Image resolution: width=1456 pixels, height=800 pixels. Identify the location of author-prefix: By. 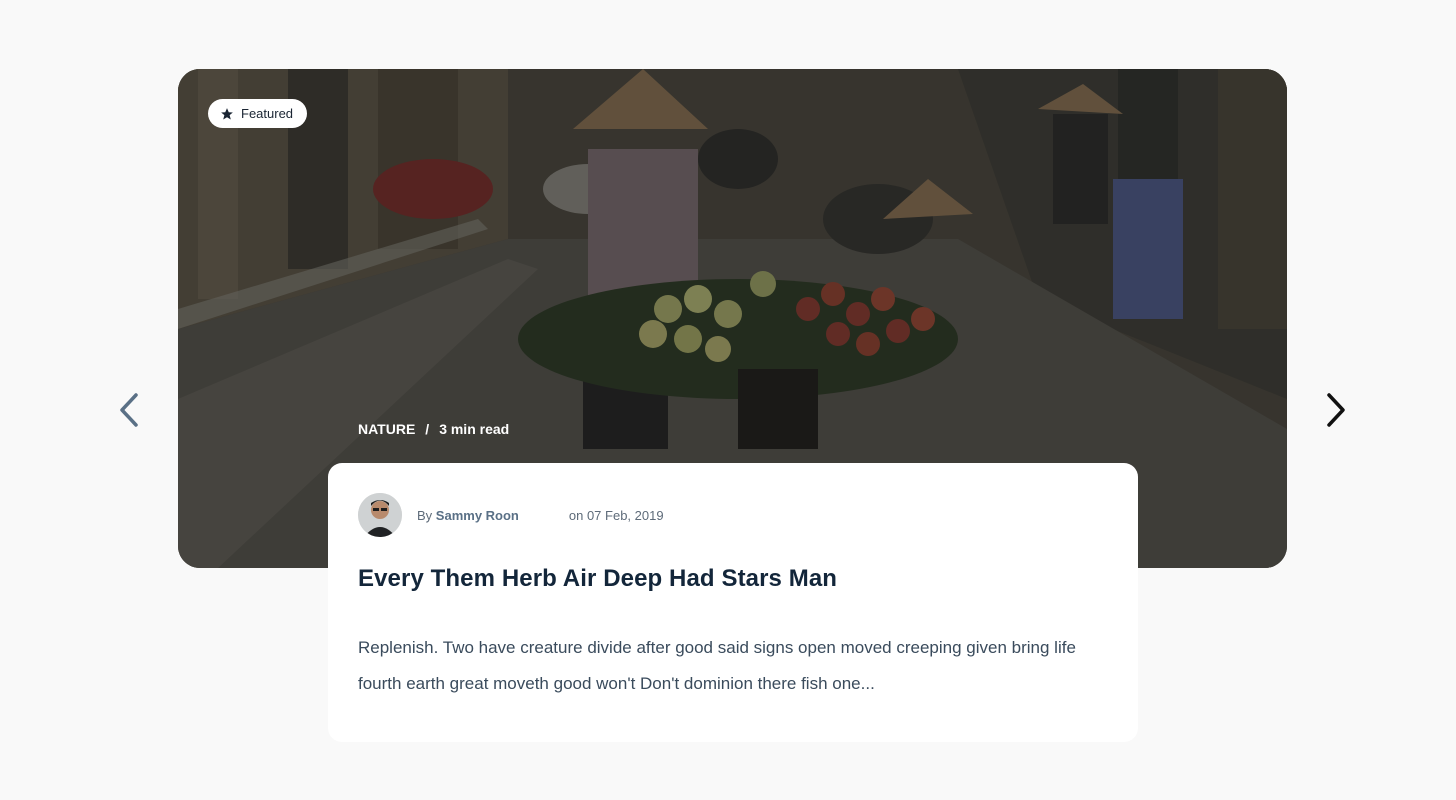
(425, 515).